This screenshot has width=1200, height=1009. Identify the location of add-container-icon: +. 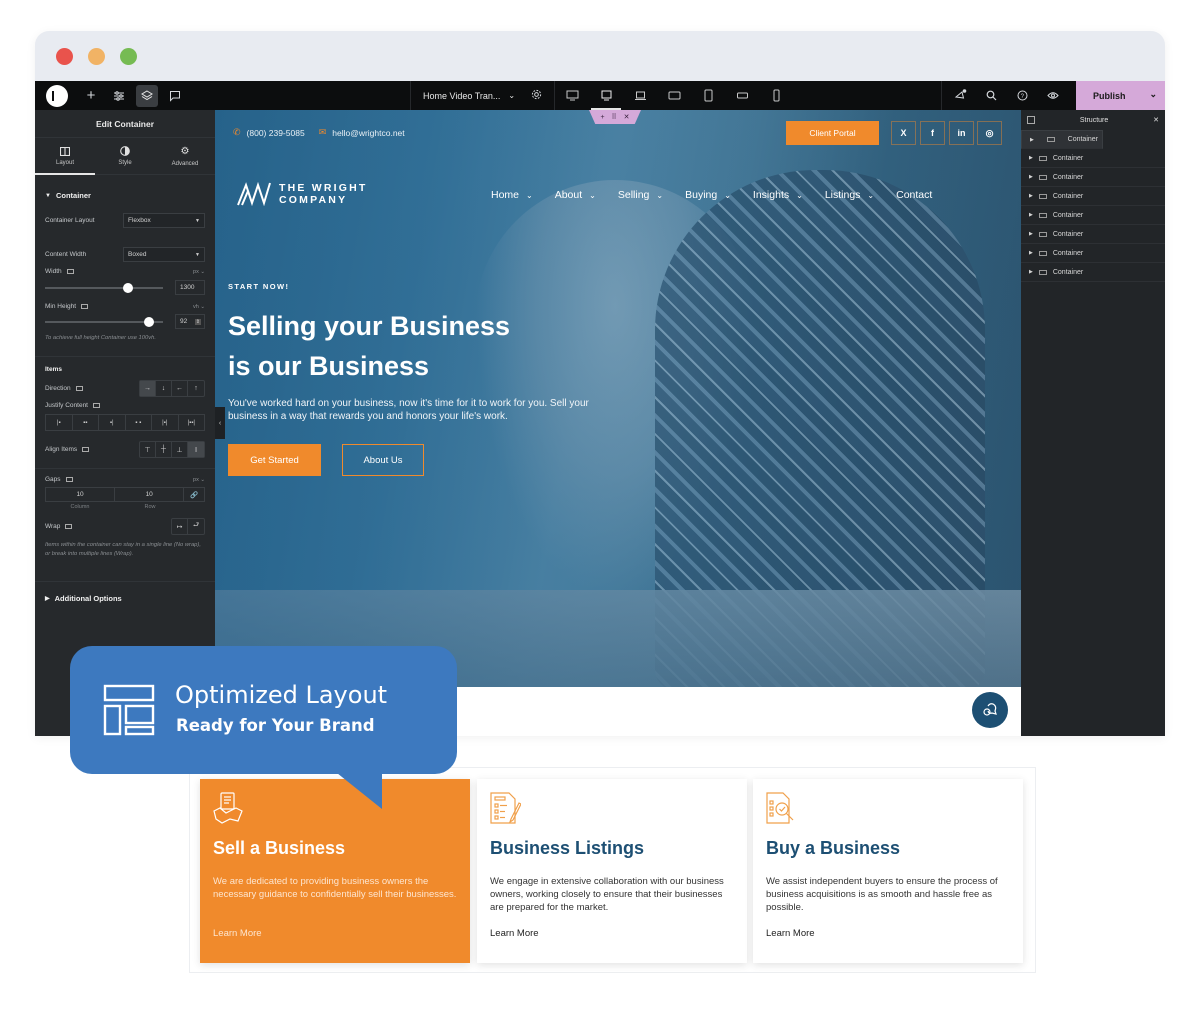
(602, 117).